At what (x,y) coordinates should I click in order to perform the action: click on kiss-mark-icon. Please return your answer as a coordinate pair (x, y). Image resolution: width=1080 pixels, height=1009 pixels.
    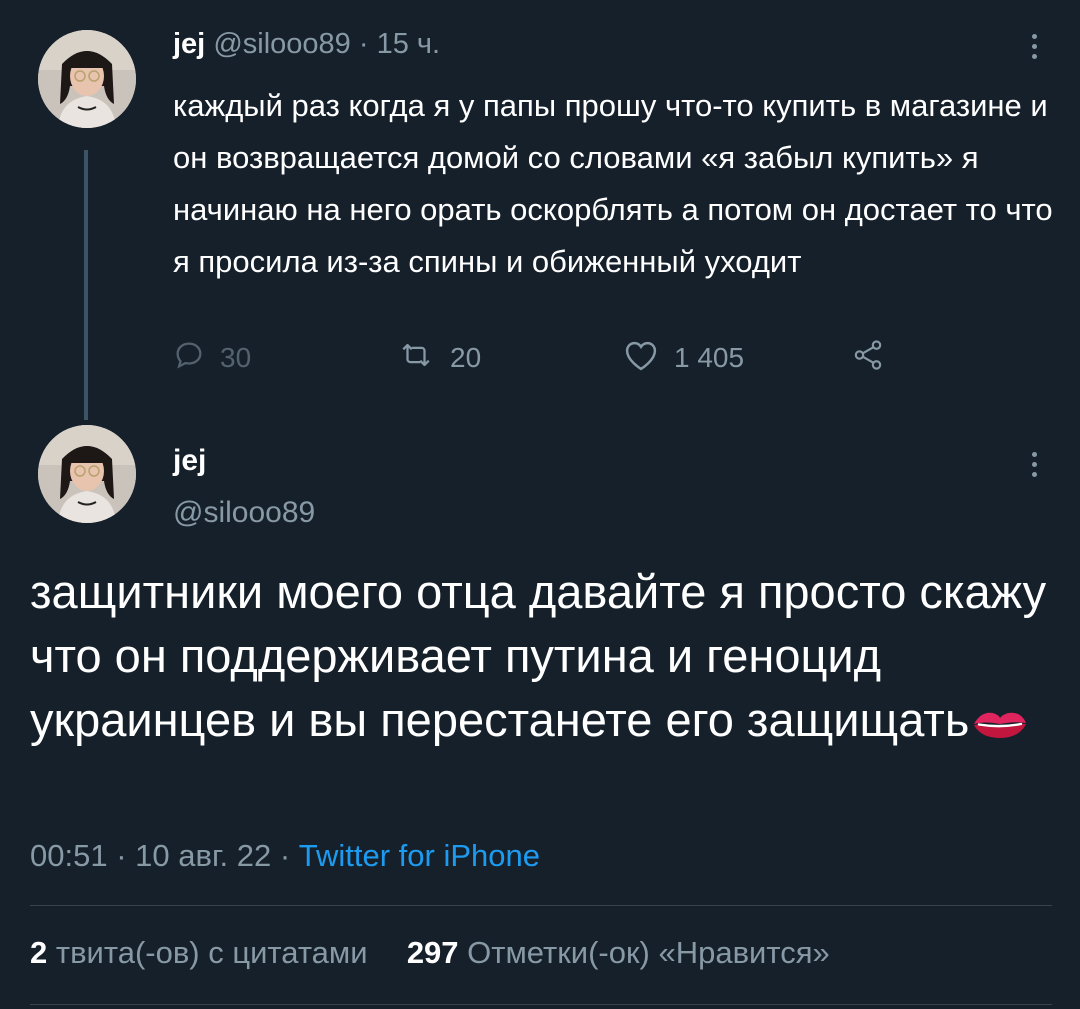
    Looking at the image, I should click on (1000, 726).